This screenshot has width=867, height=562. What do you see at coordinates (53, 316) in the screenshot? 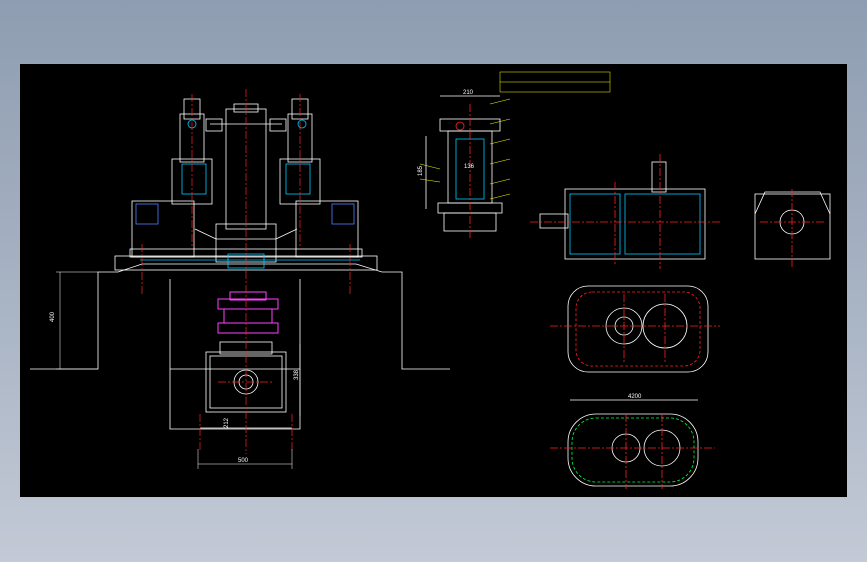
I see `dim-foundation-height: 400` at bounding box center [53, 316].